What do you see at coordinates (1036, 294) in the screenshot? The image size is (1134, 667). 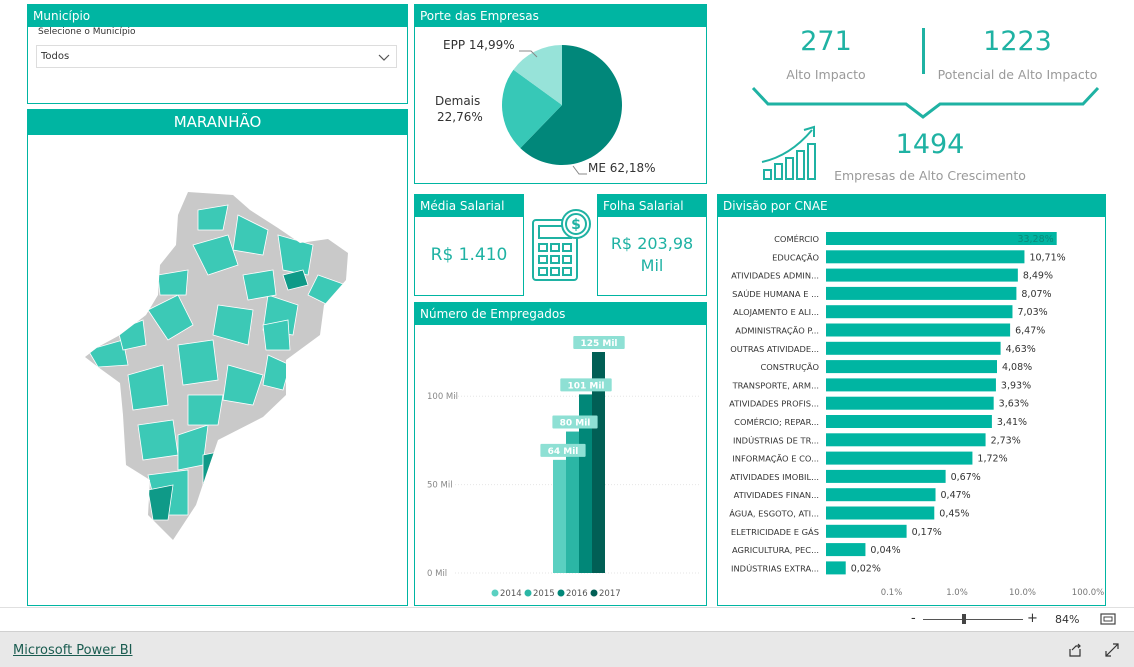 I see `cnae-value-label: 8,07%` at bounding box center [1036, 294].